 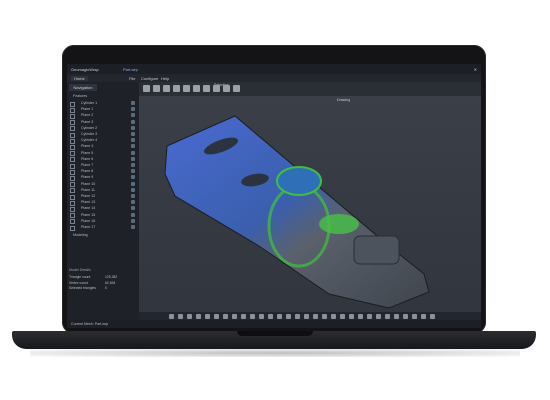 I want to click on status-bar: Current Mesh: Part.wrp, so click(x=274, y=324).